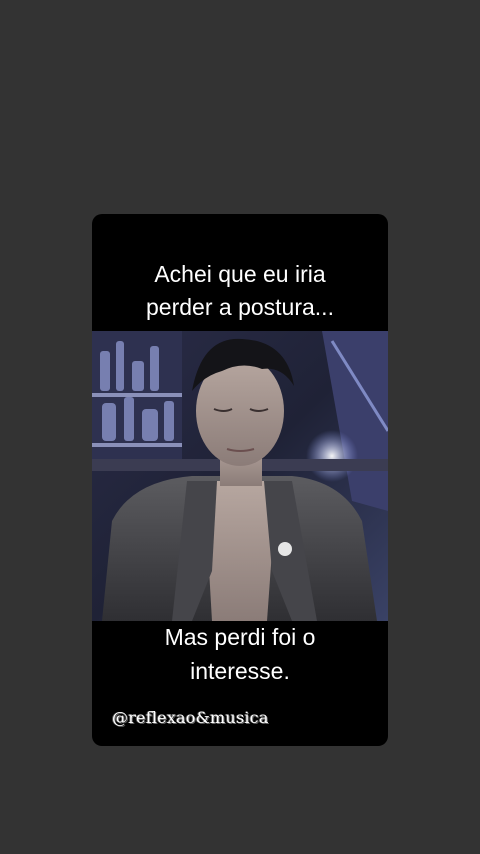 The image size is (480, 854). I want to click on caption-bottom-line-1: Mas perdi foi o, so click(240, 637).